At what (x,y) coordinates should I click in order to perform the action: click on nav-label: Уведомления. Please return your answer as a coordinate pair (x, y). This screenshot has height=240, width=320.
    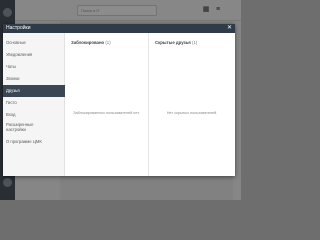
    Looking at the image, I should click on (19, 54).